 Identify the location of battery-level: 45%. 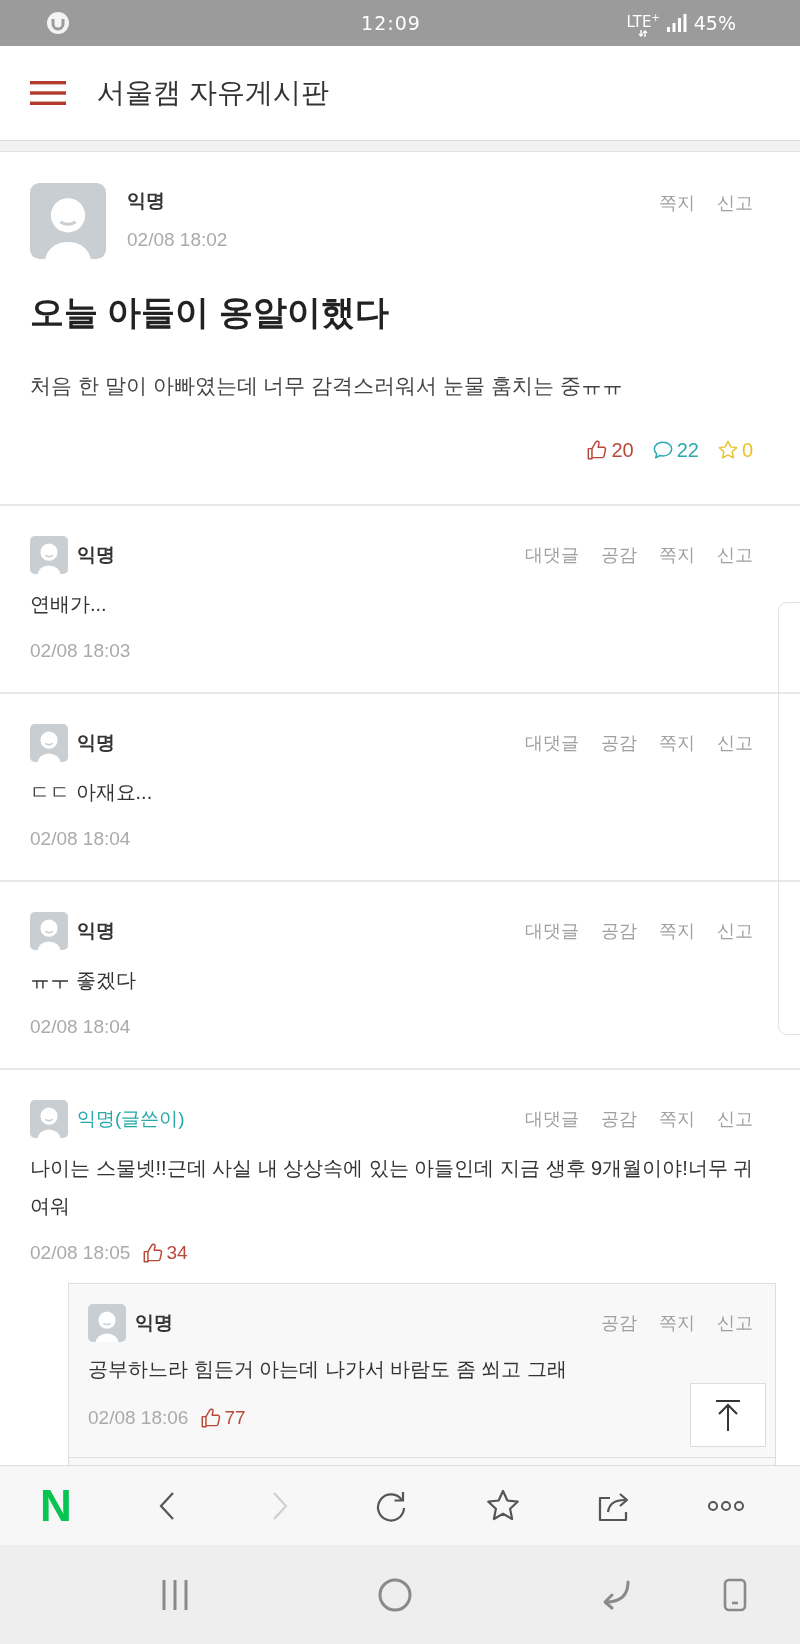
(714, 23).